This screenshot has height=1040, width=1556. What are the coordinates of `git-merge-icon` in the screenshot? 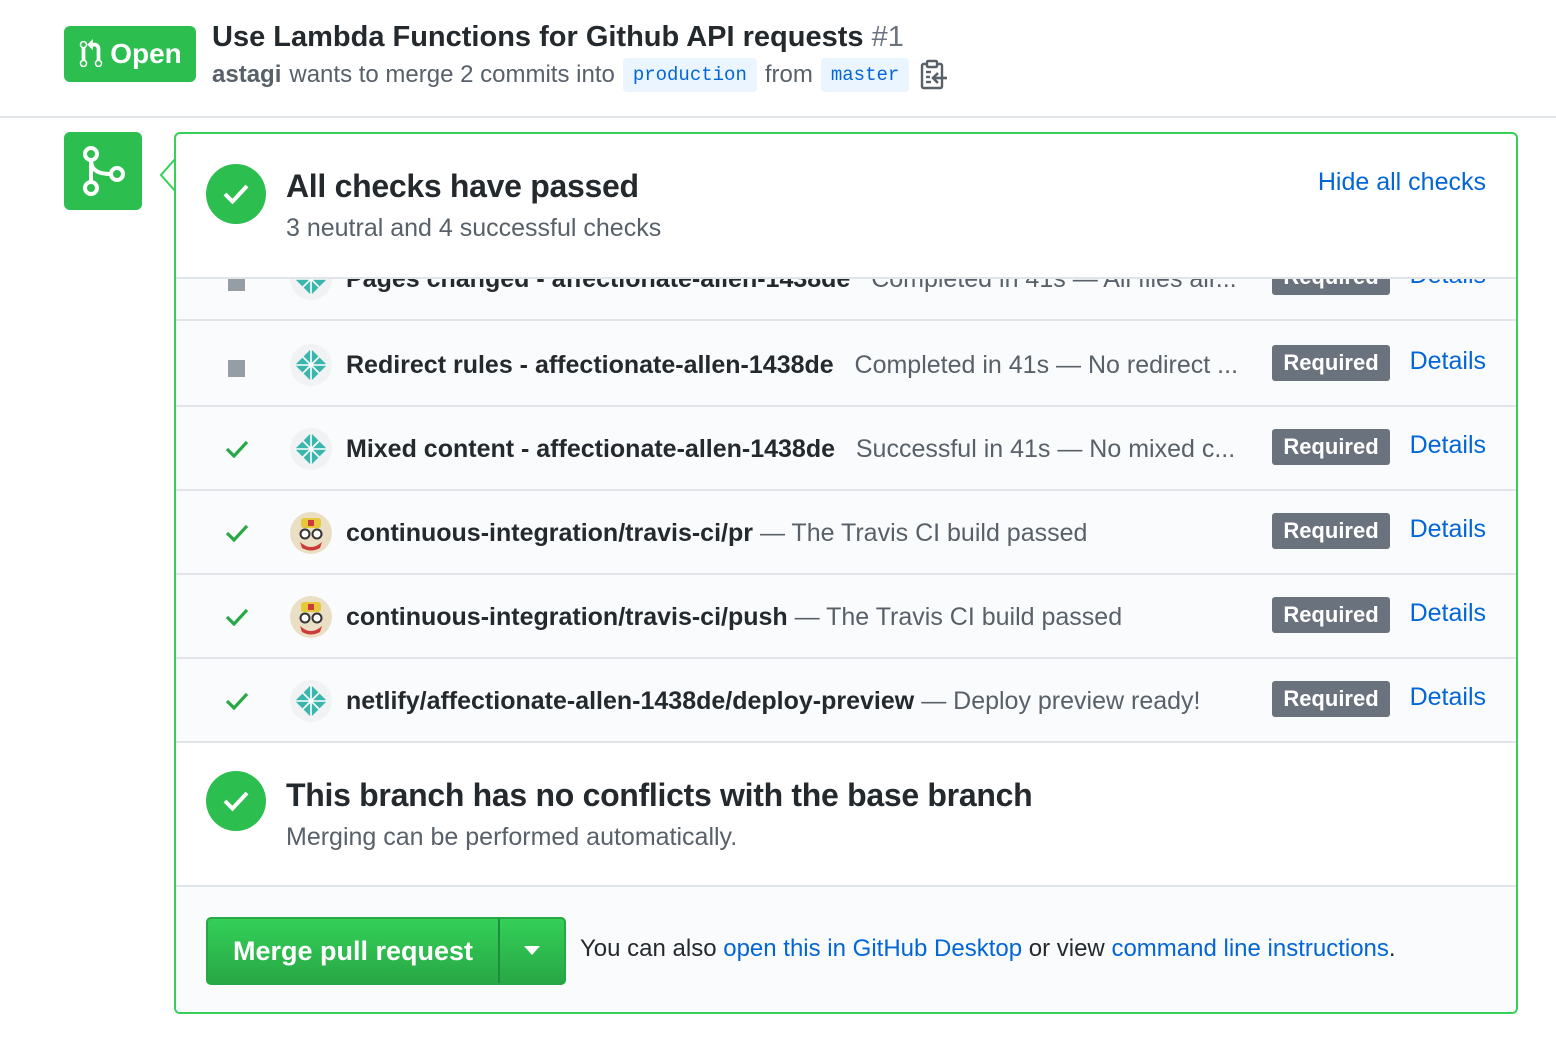 It's located at (104, 171).